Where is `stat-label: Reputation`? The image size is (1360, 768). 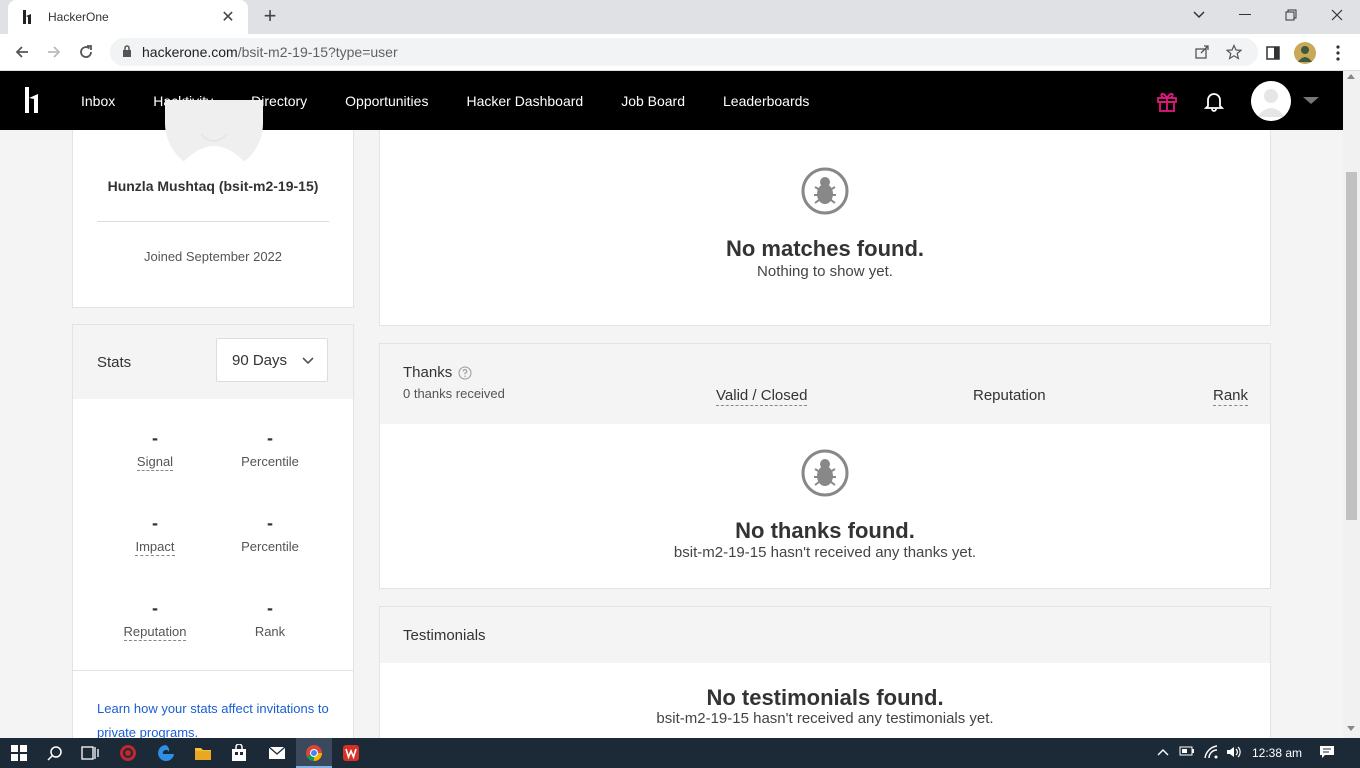
stat-label: Reputation is located at coordinates (155, 632).